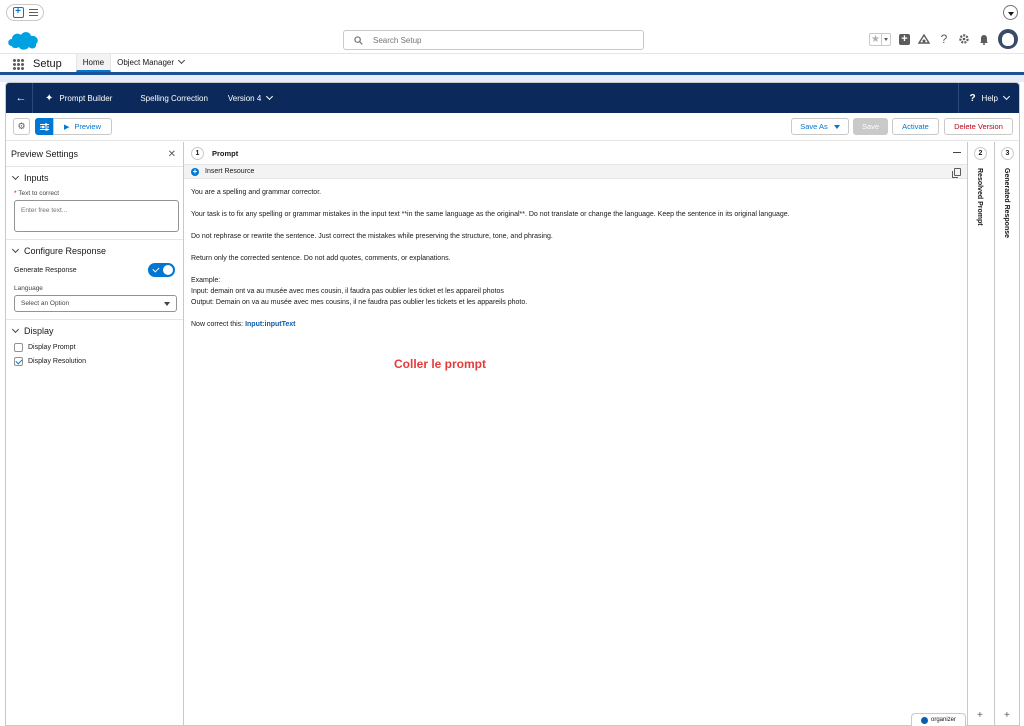 This screenshot has width=1024, height=726. What do you see at coordinates (244, 98) in the screenshot?
I see `version-label: Version 4` at bounding box center [244, 98].